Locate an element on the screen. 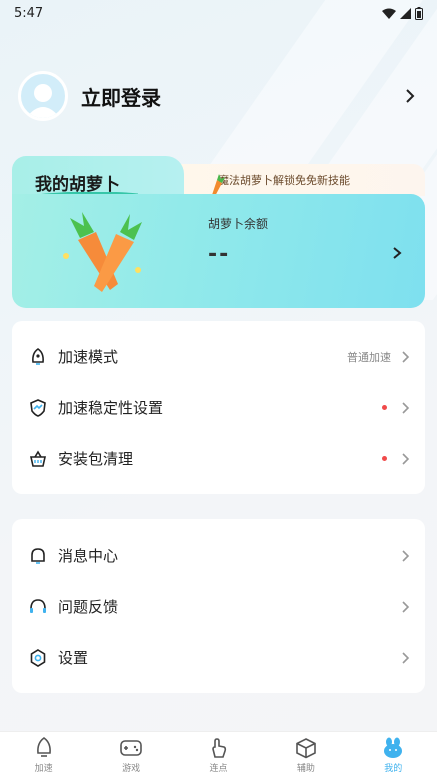 This screenshot has height=778, width=437. menu-value: 普通加速 is located at coordinates (369, 357).